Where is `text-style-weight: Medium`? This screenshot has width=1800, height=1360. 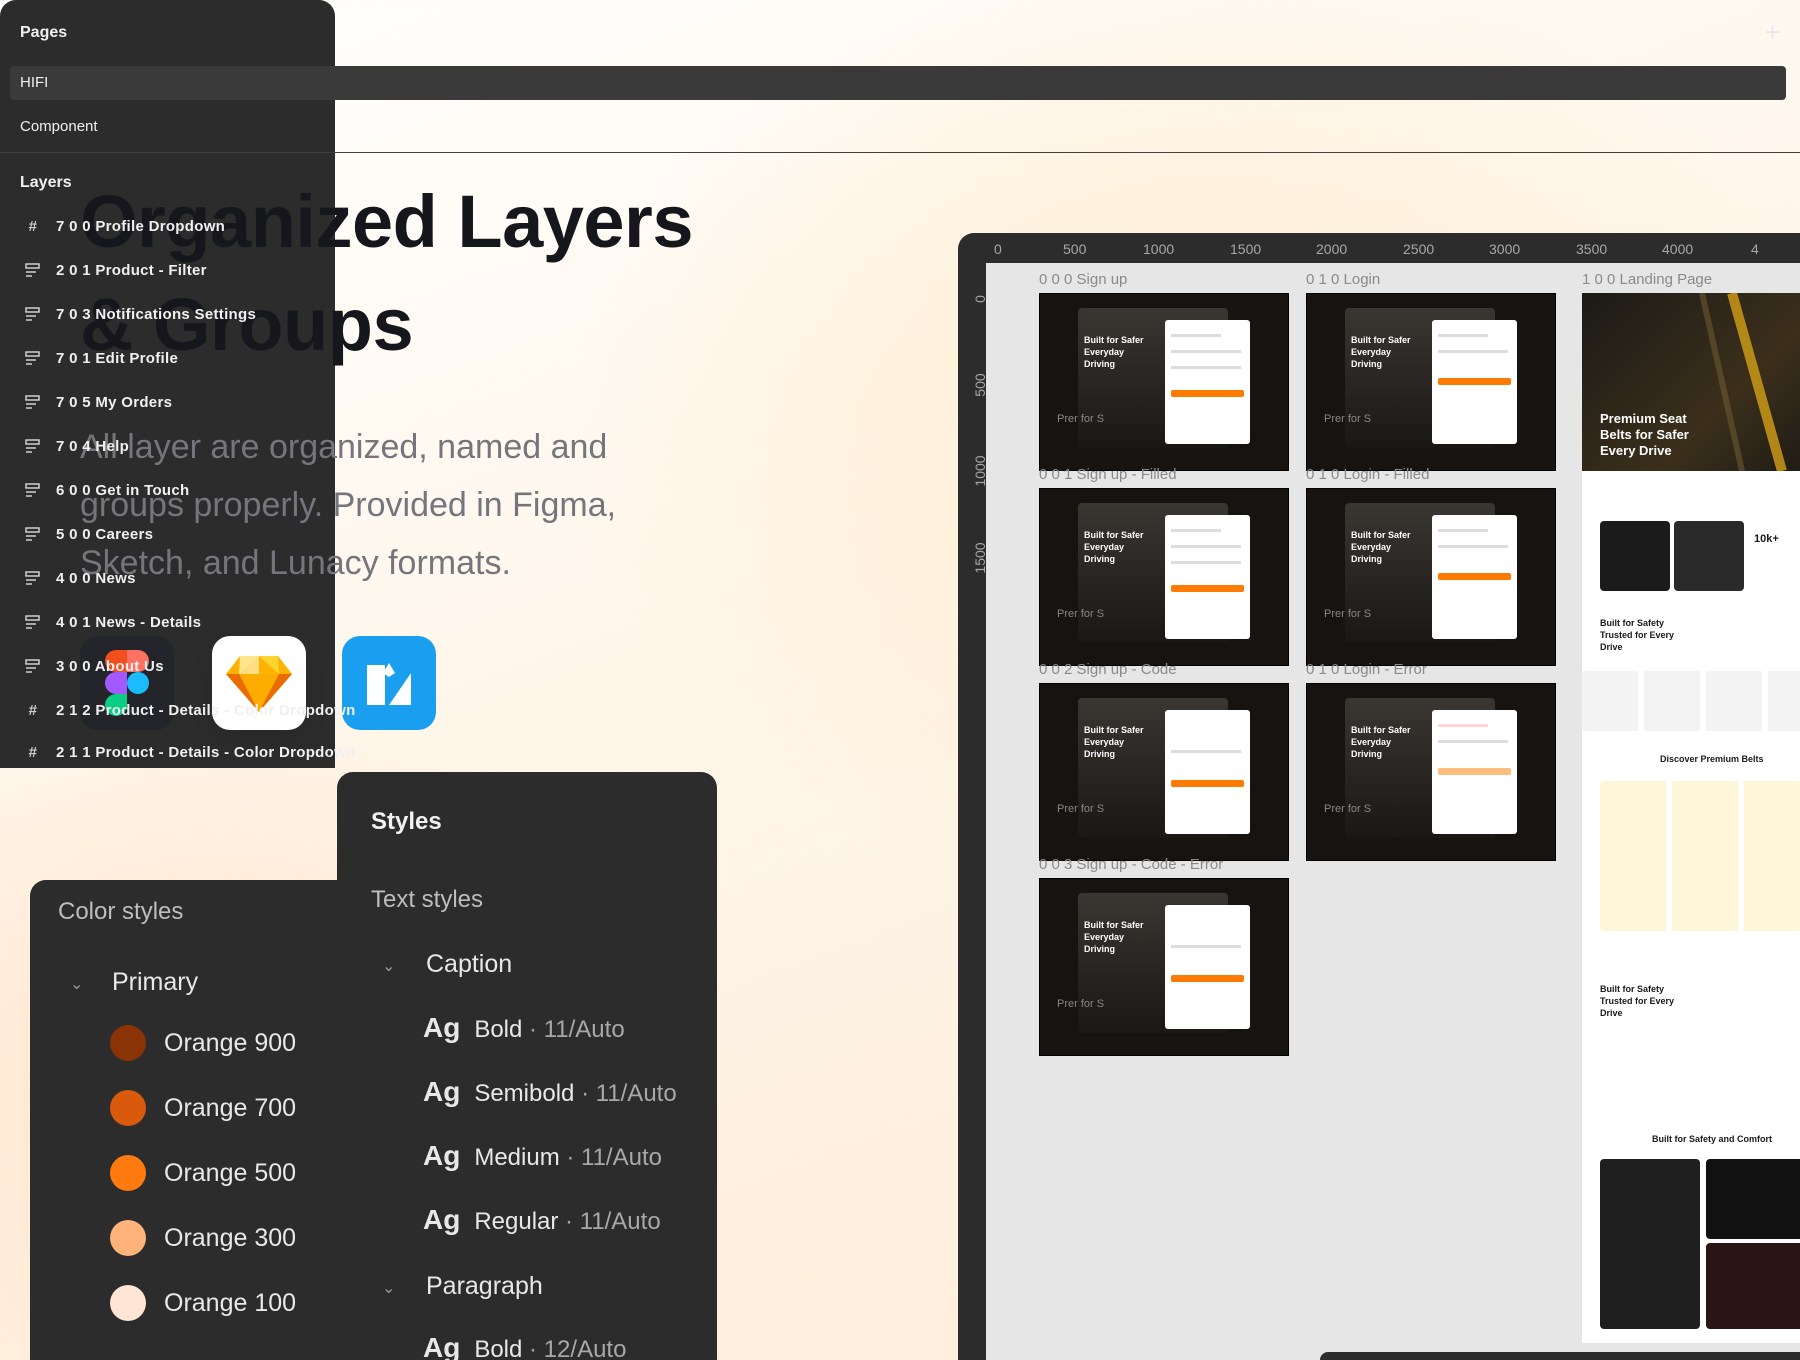
text-style-weight: Medium is located at coordinates (517, 1157).